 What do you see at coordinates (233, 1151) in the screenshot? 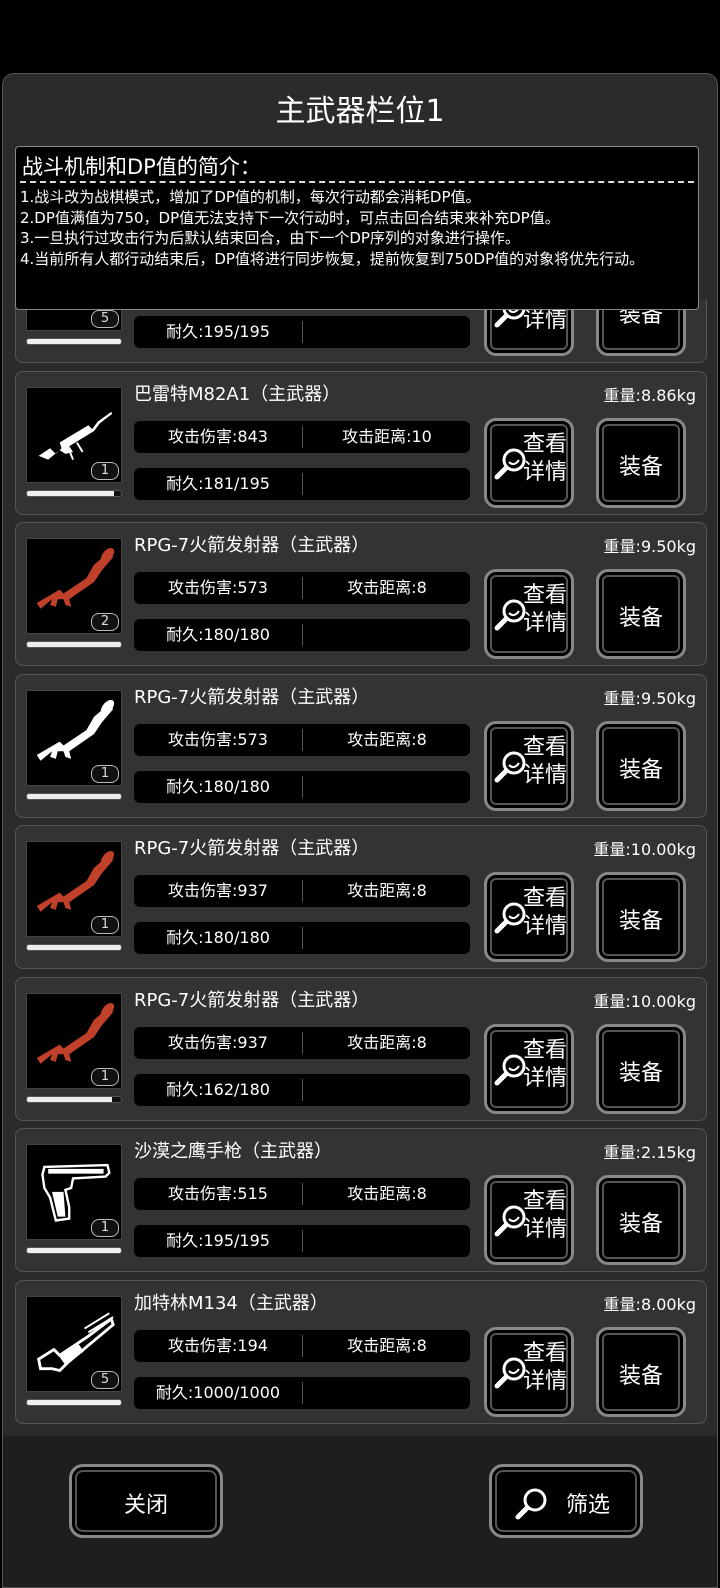
I see `weapon-name: 沙漠之鹰手枪（主武器）` at bounding box center [233, 1151].